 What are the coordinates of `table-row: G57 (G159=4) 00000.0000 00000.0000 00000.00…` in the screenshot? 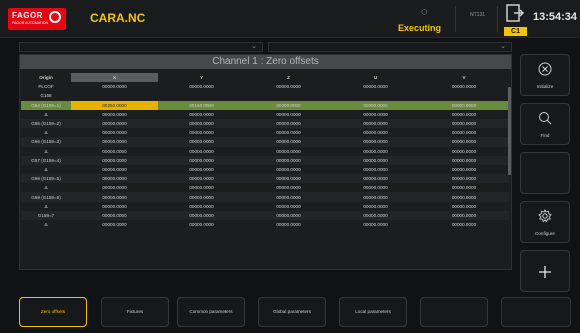 It's located at (265, 160).